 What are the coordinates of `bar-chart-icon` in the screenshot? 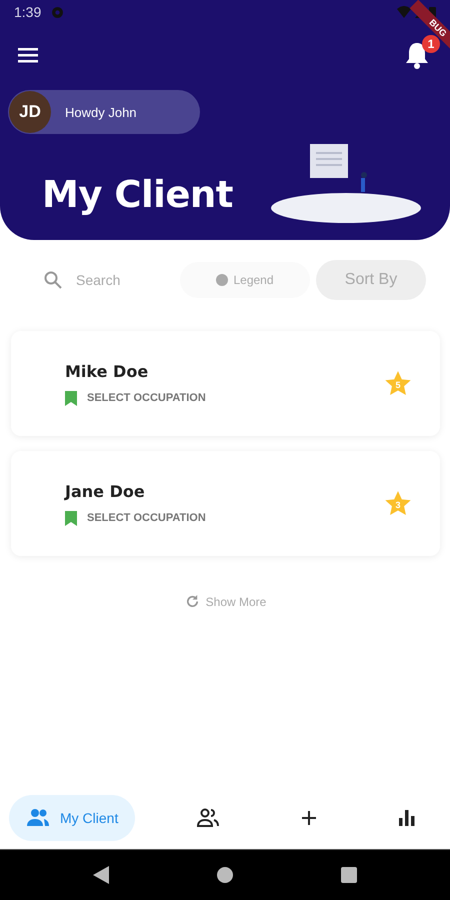 It's located at (407, 818).